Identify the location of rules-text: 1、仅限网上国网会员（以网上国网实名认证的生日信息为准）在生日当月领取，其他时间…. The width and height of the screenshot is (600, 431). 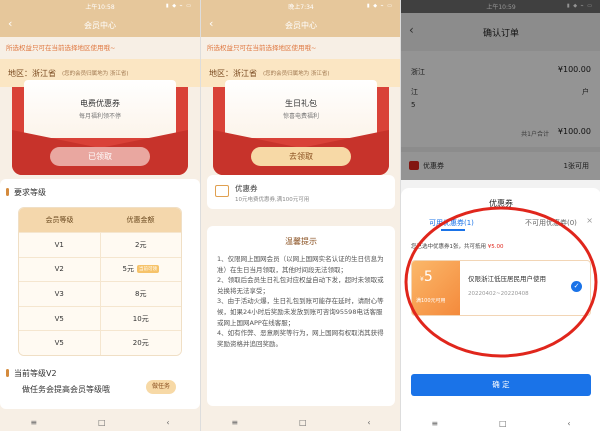
(300, 301).